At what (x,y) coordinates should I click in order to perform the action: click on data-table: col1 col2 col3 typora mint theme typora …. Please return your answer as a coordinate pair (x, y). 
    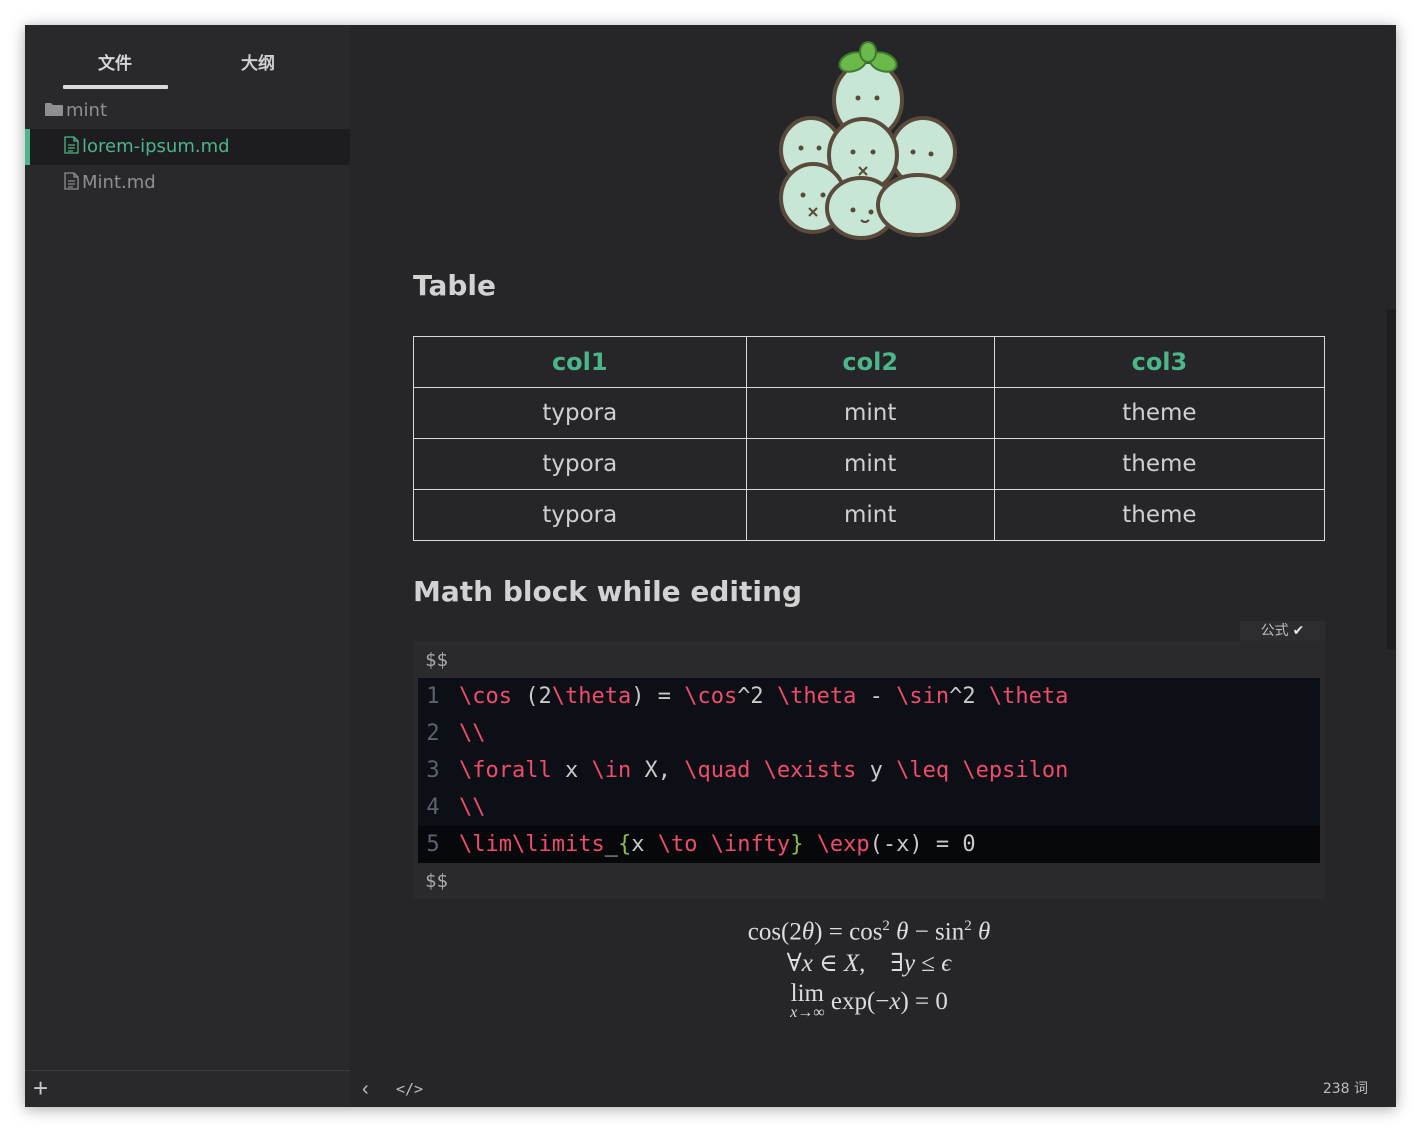
    Looking at the image, I should click on (869, 438).